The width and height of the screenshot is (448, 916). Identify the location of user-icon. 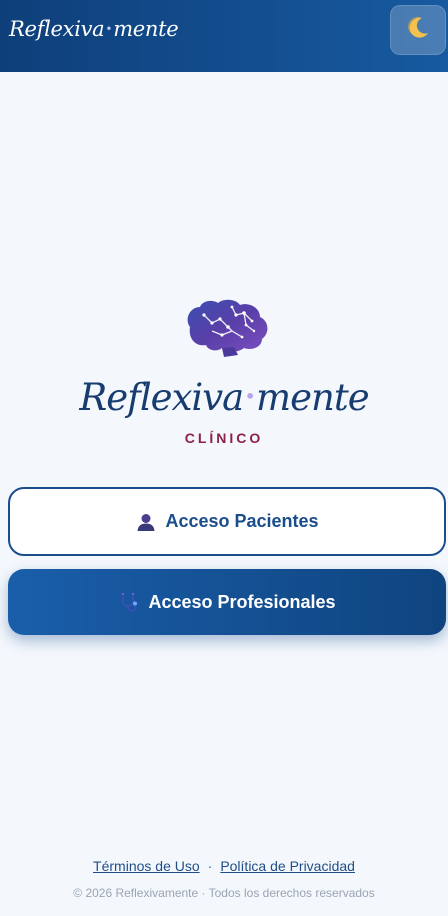
(146, 522).